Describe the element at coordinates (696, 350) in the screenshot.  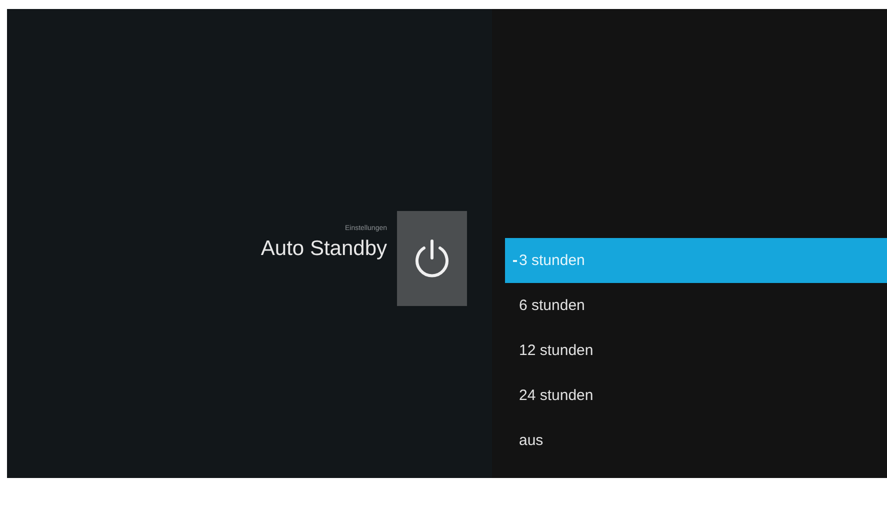
I see `option-item: 12 stunden` at that location.